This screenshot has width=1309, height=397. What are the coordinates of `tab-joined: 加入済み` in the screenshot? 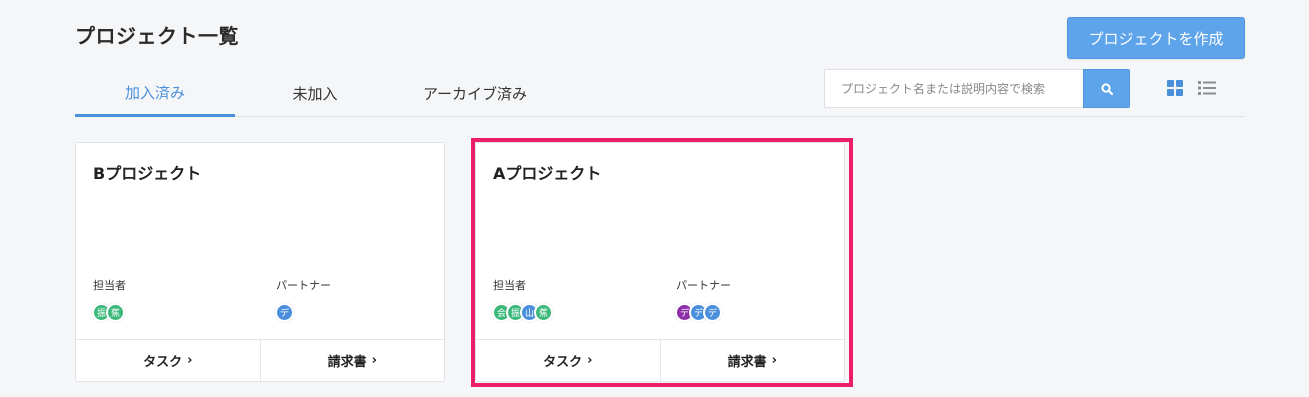 It's located at (155, 93).